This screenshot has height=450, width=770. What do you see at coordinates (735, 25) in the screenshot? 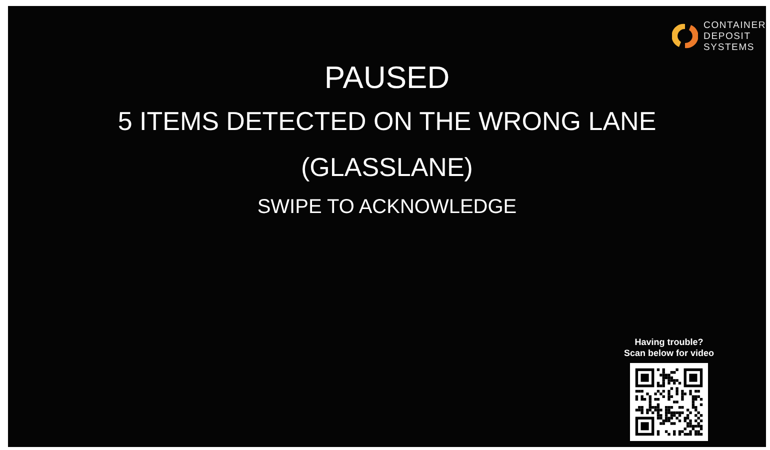
I see `logo-text: CONTAINER` at bounding box center [735, 25].